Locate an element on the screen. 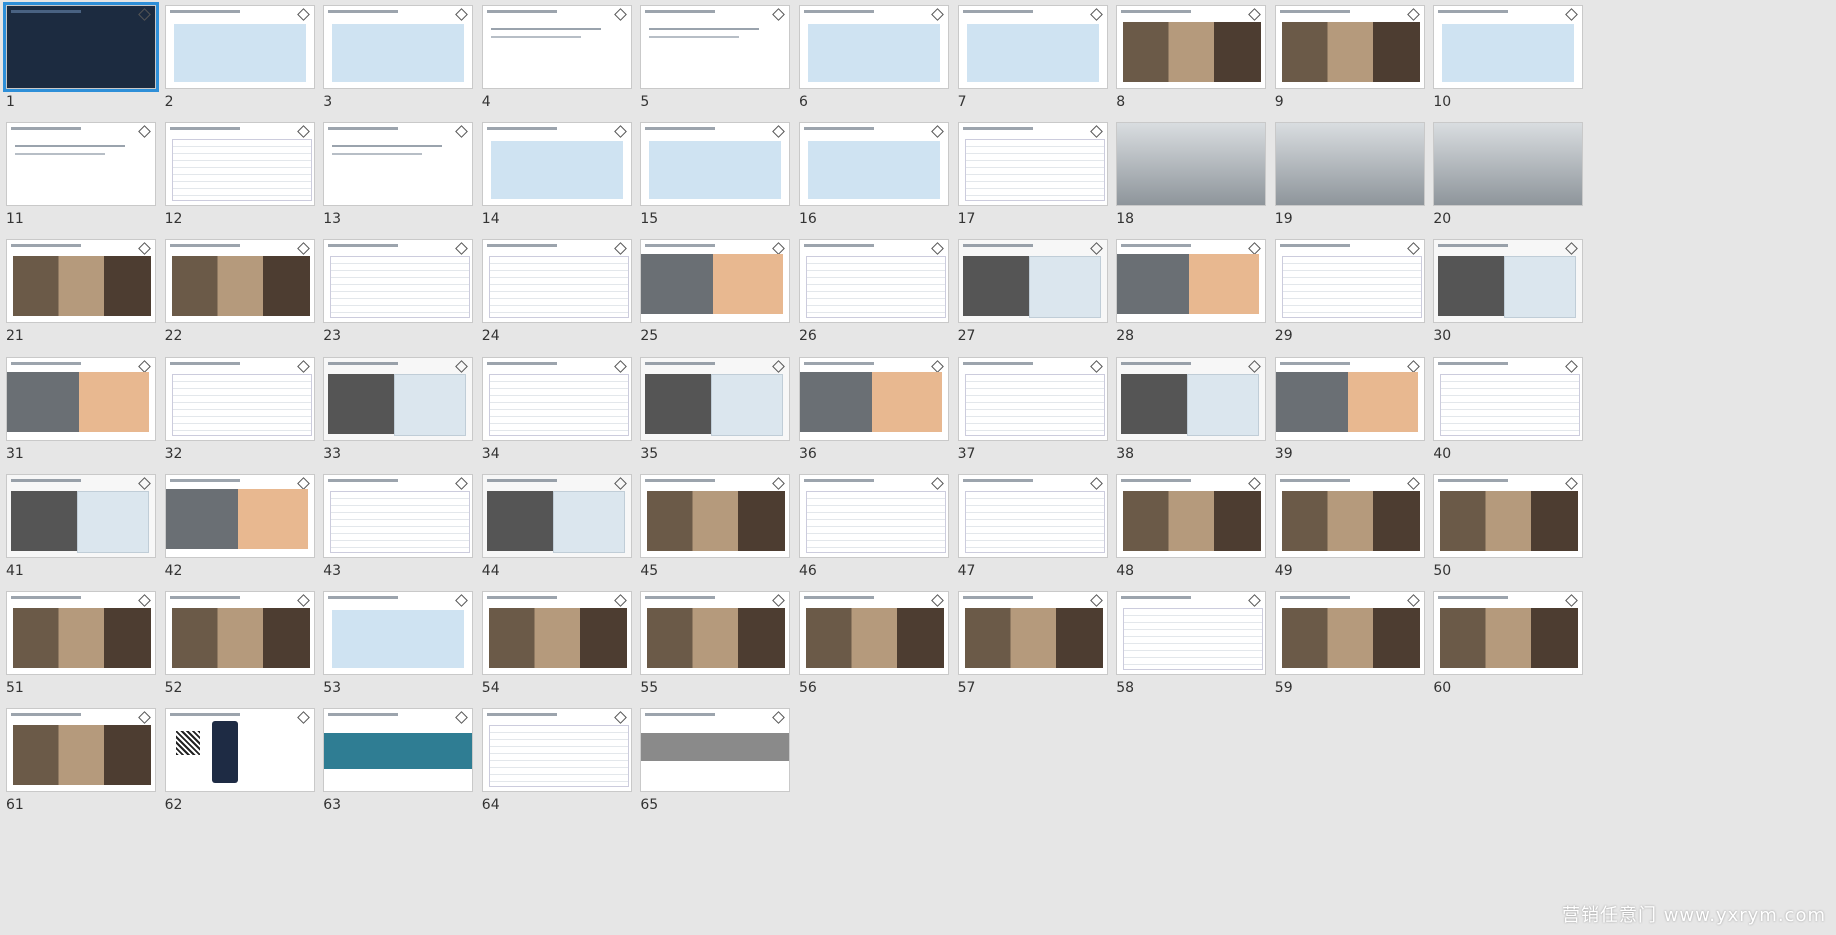 The width and height of the screenshot is (1836, 935). slide-thumbnail-cell: 59 is located at coordinates (1361, 654).